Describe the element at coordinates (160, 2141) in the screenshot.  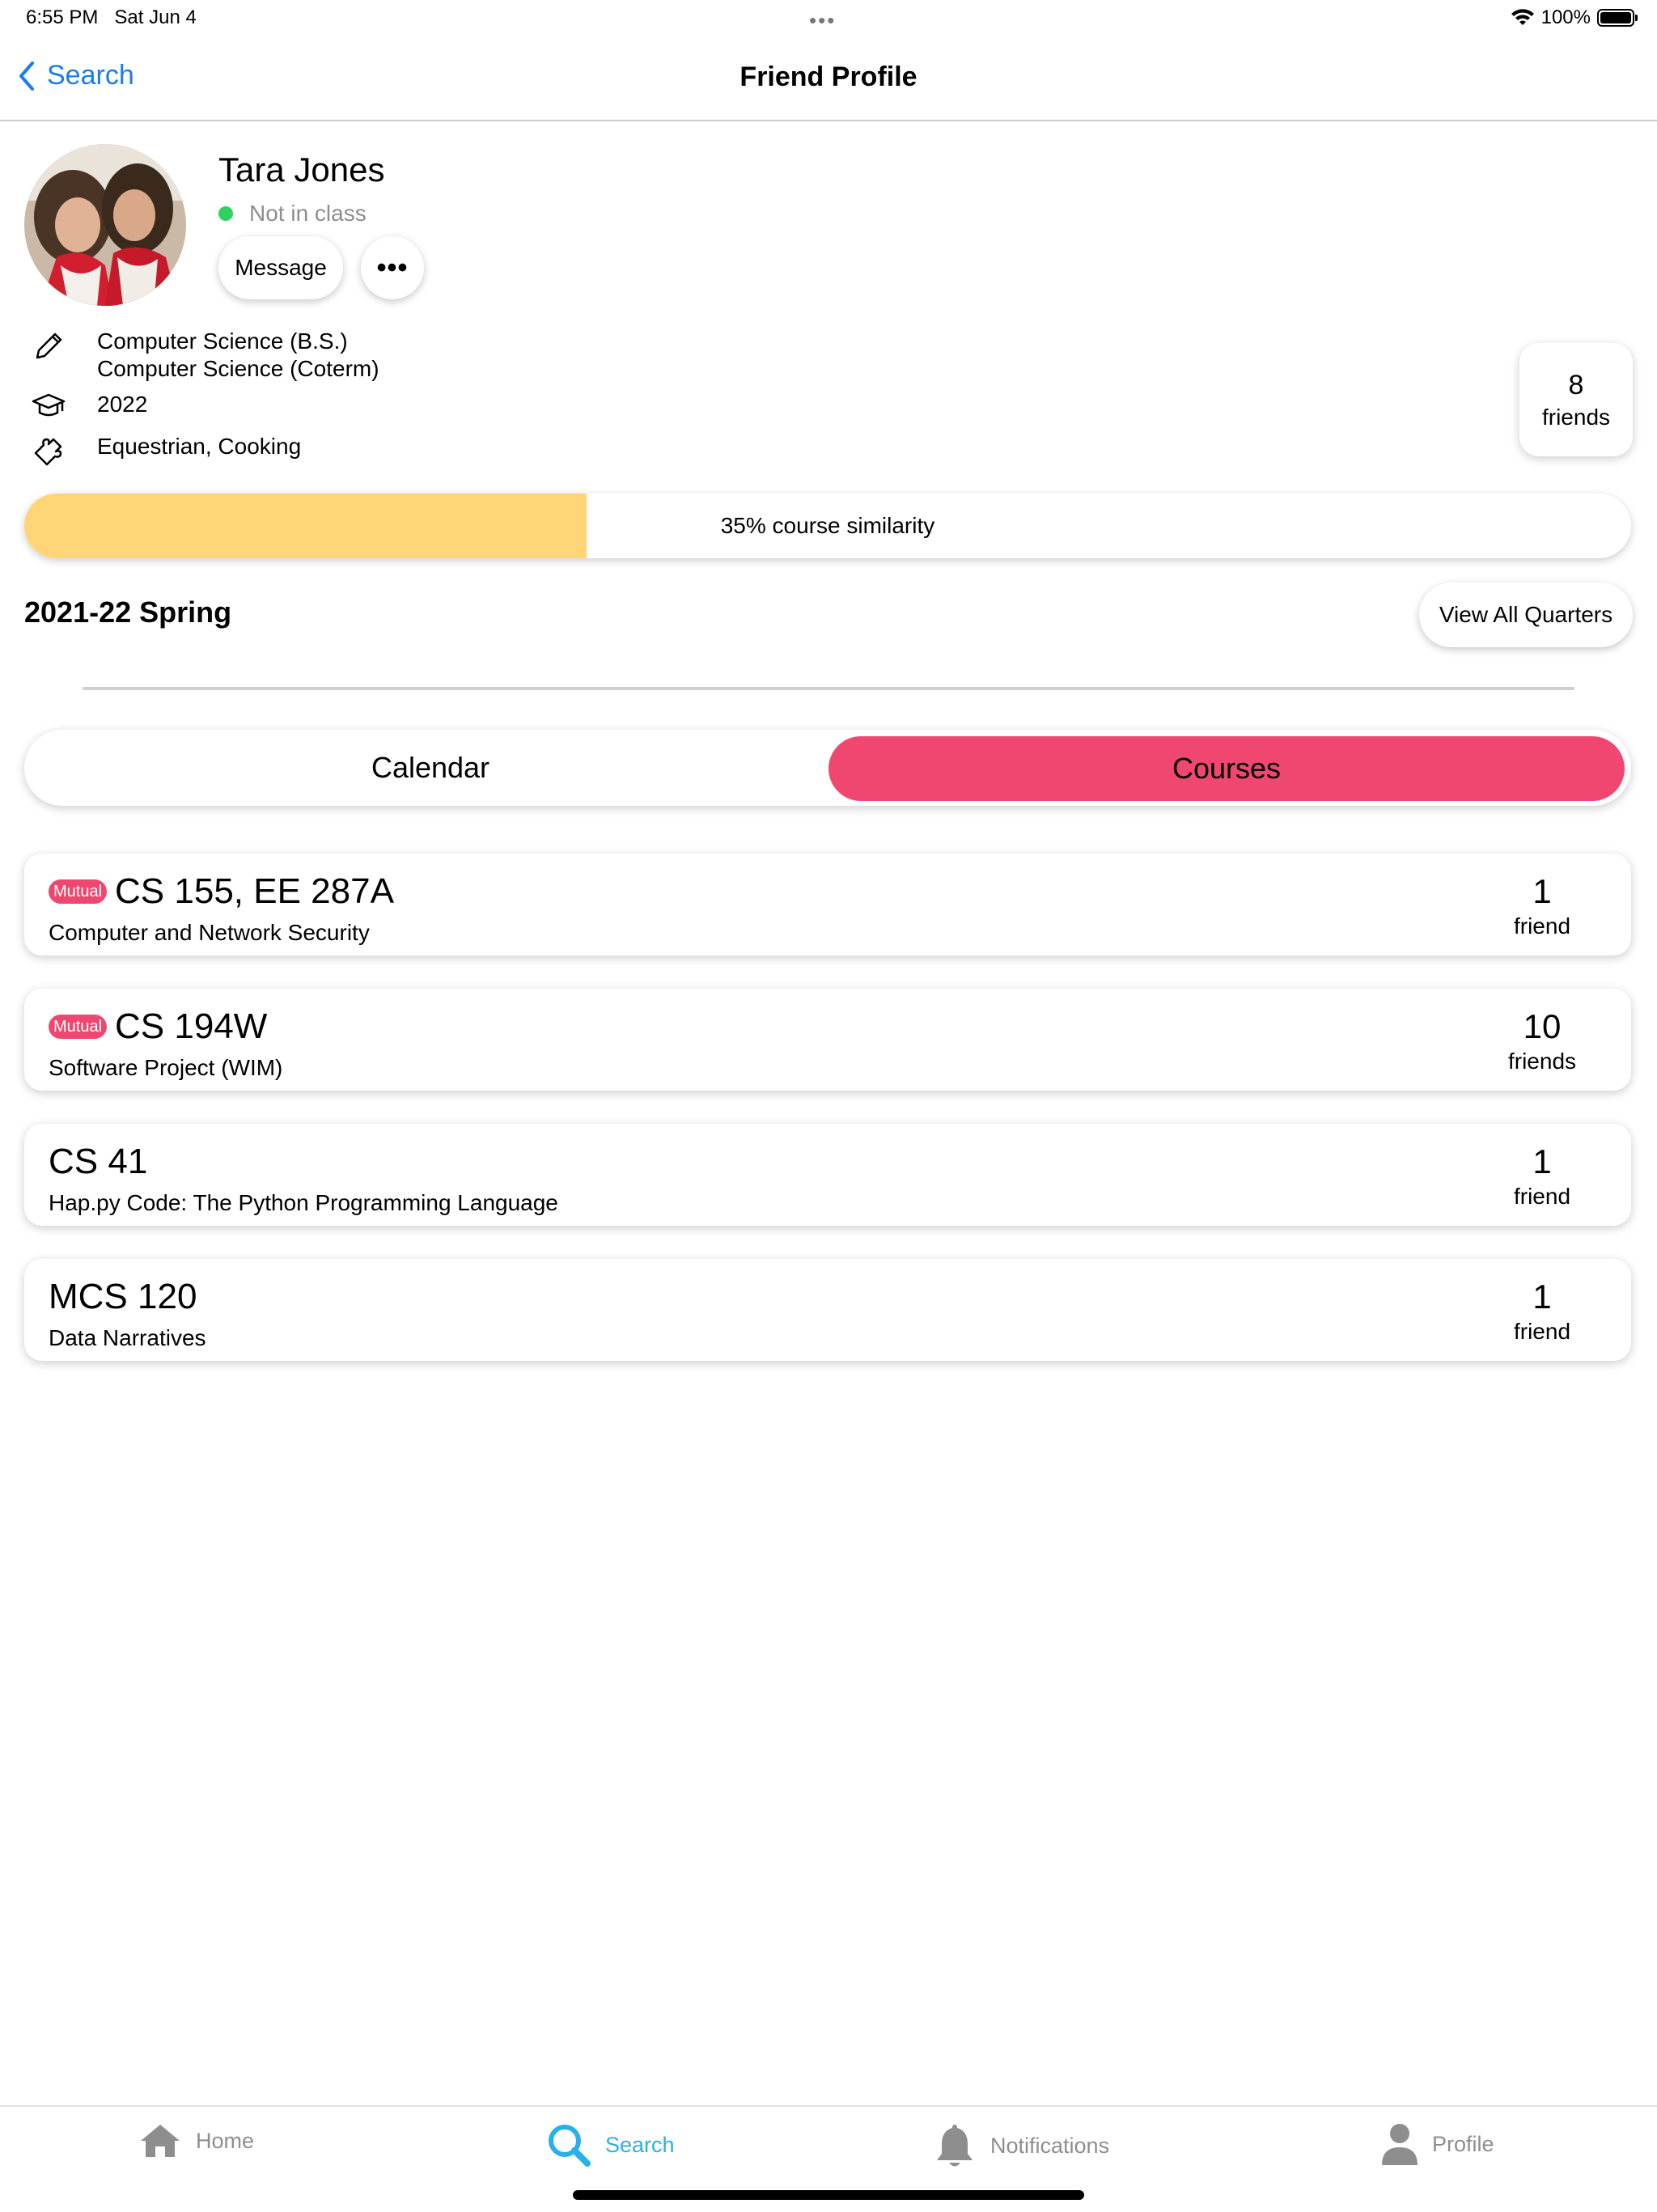
I see `home-icon` at that location.